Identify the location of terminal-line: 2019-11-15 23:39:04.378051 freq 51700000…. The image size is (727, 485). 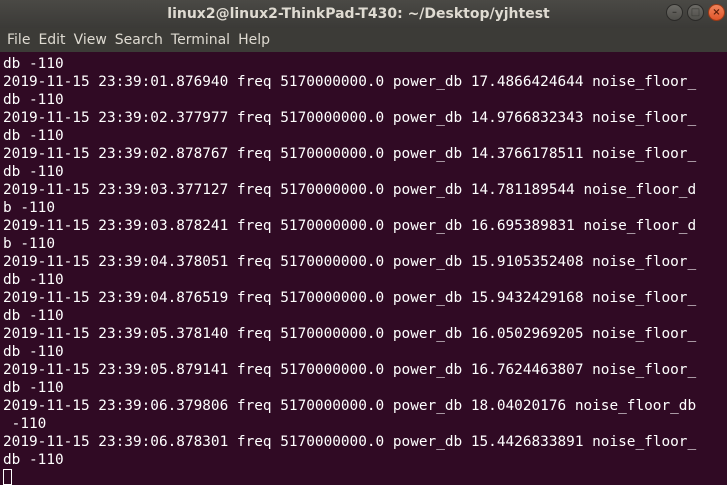
(350, 262).